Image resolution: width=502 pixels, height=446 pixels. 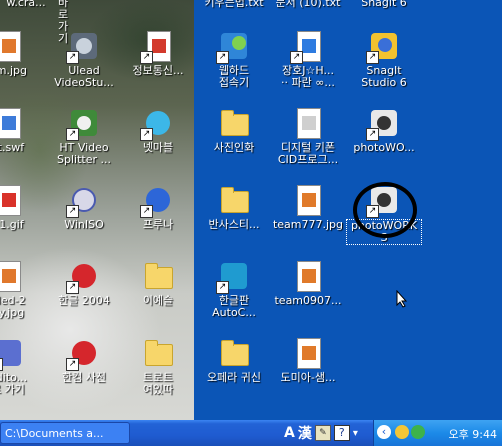 What do you see at coordinates (84, 377) in the screenshot?
I see `icon-label: 한컴 사전` at bounding box center [84, 377].